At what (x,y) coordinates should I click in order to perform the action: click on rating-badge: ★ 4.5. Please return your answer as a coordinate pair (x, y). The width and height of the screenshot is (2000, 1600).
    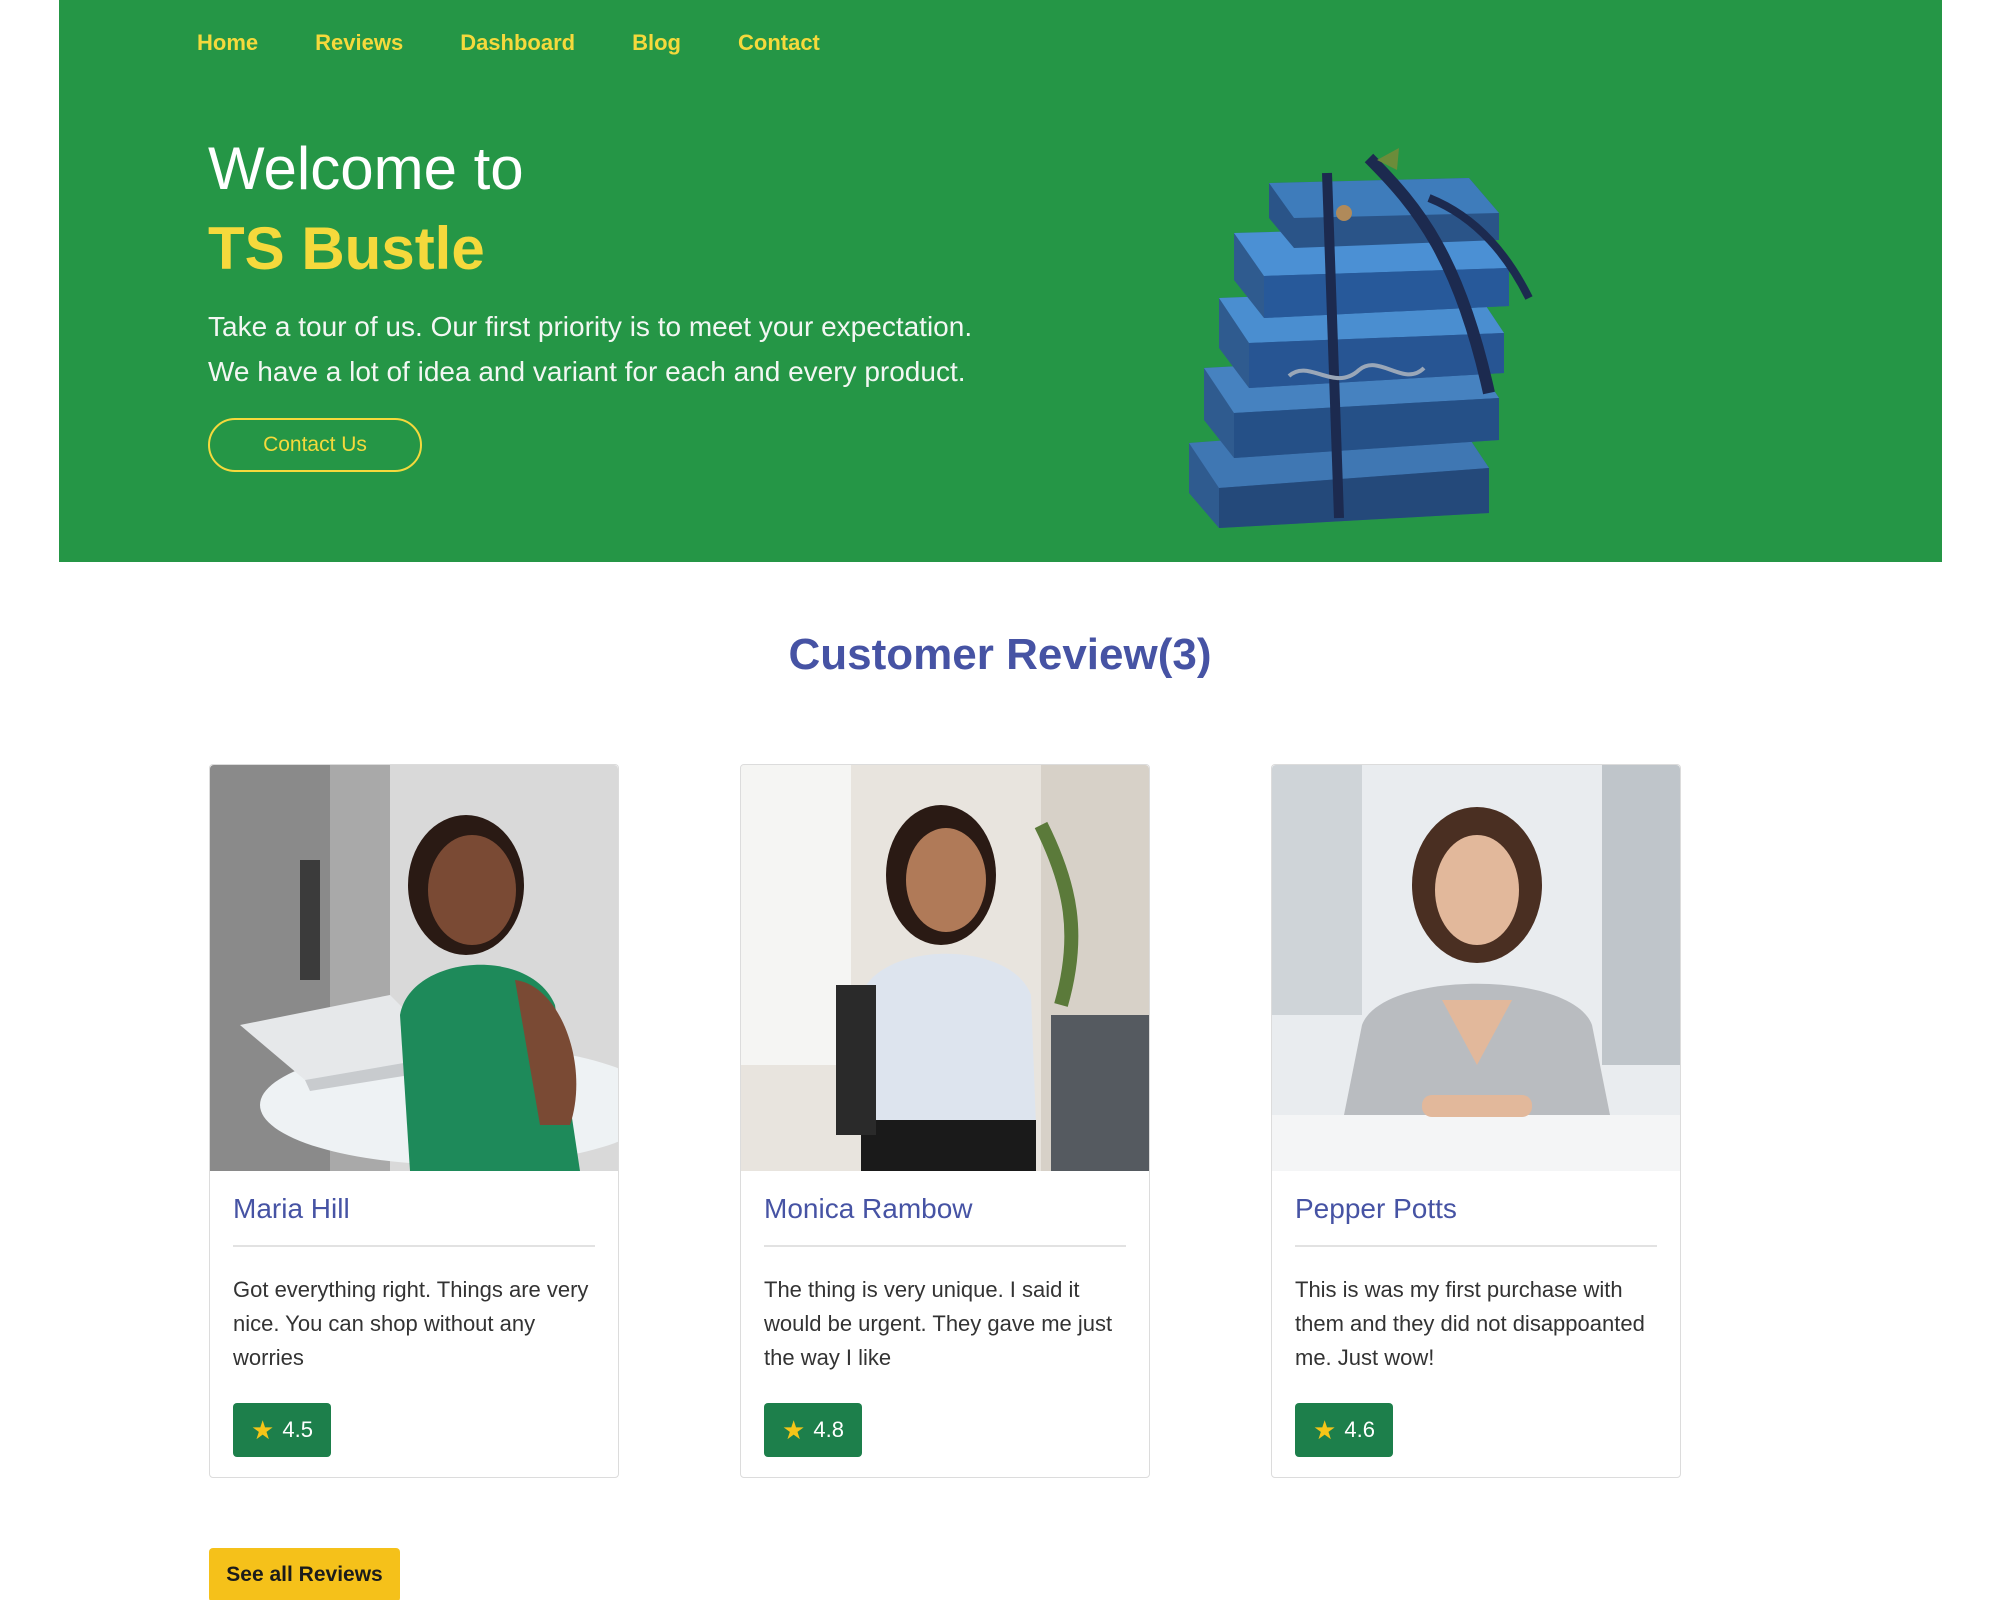
    Looking at the image, I should click on (282, 1430).